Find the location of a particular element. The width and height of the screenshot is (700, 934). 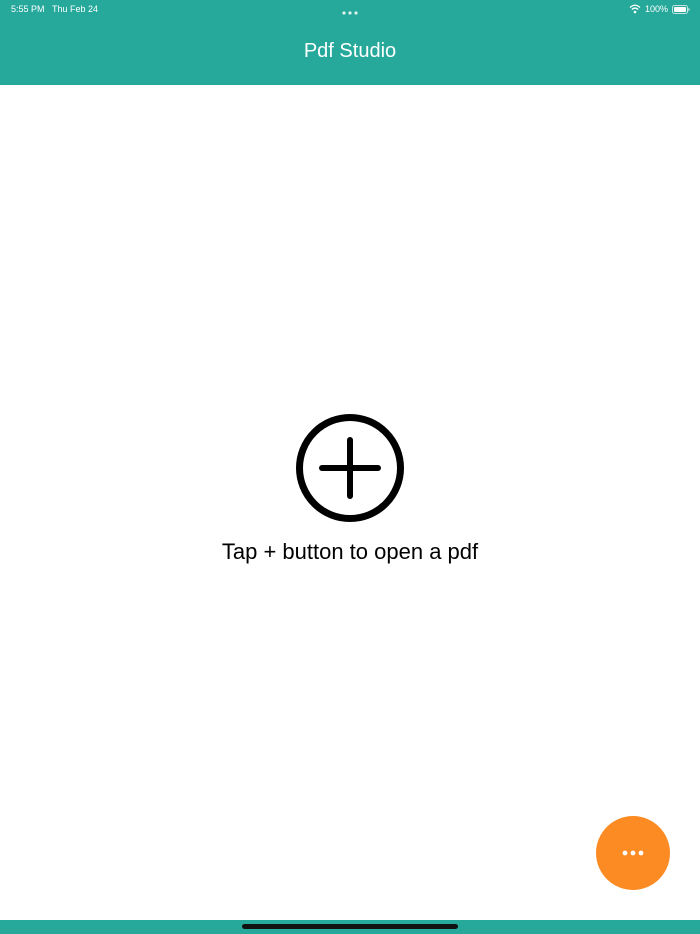

more-options-button is located at coordinates (633, 853).